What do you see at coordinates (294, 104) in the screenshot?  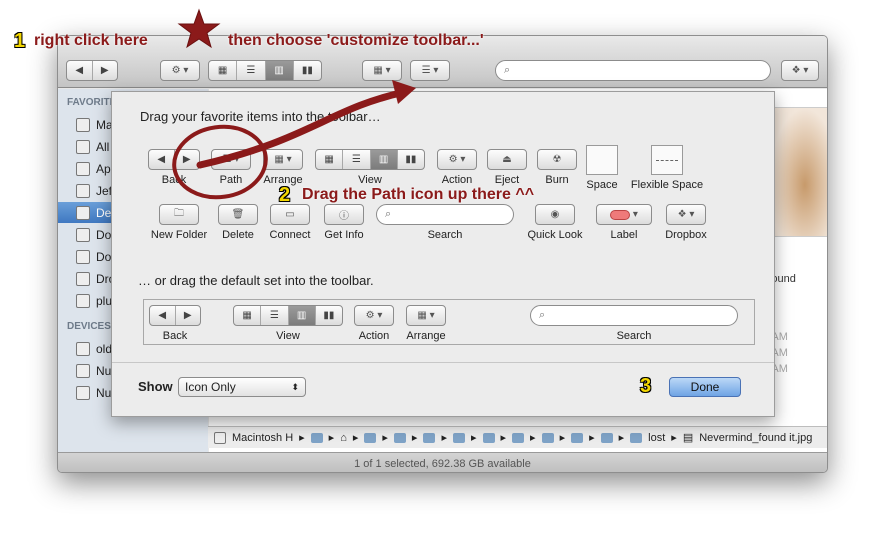 I see `annotation-overlay` at bounding box center [294, 104].